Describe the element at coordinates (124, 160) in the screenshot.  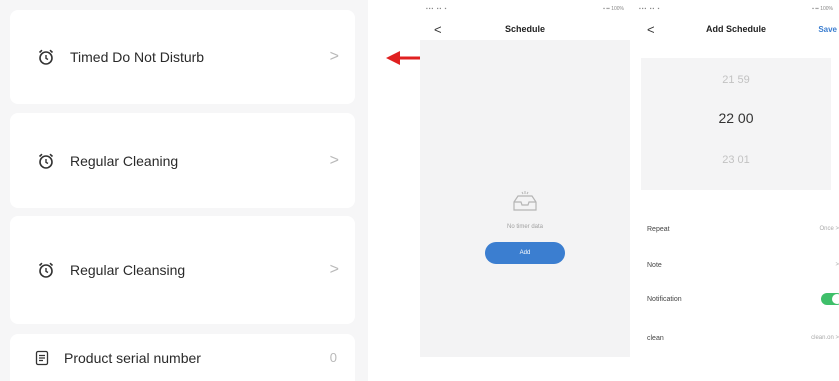
I see `item-label: Regular Cleaning` at that location.